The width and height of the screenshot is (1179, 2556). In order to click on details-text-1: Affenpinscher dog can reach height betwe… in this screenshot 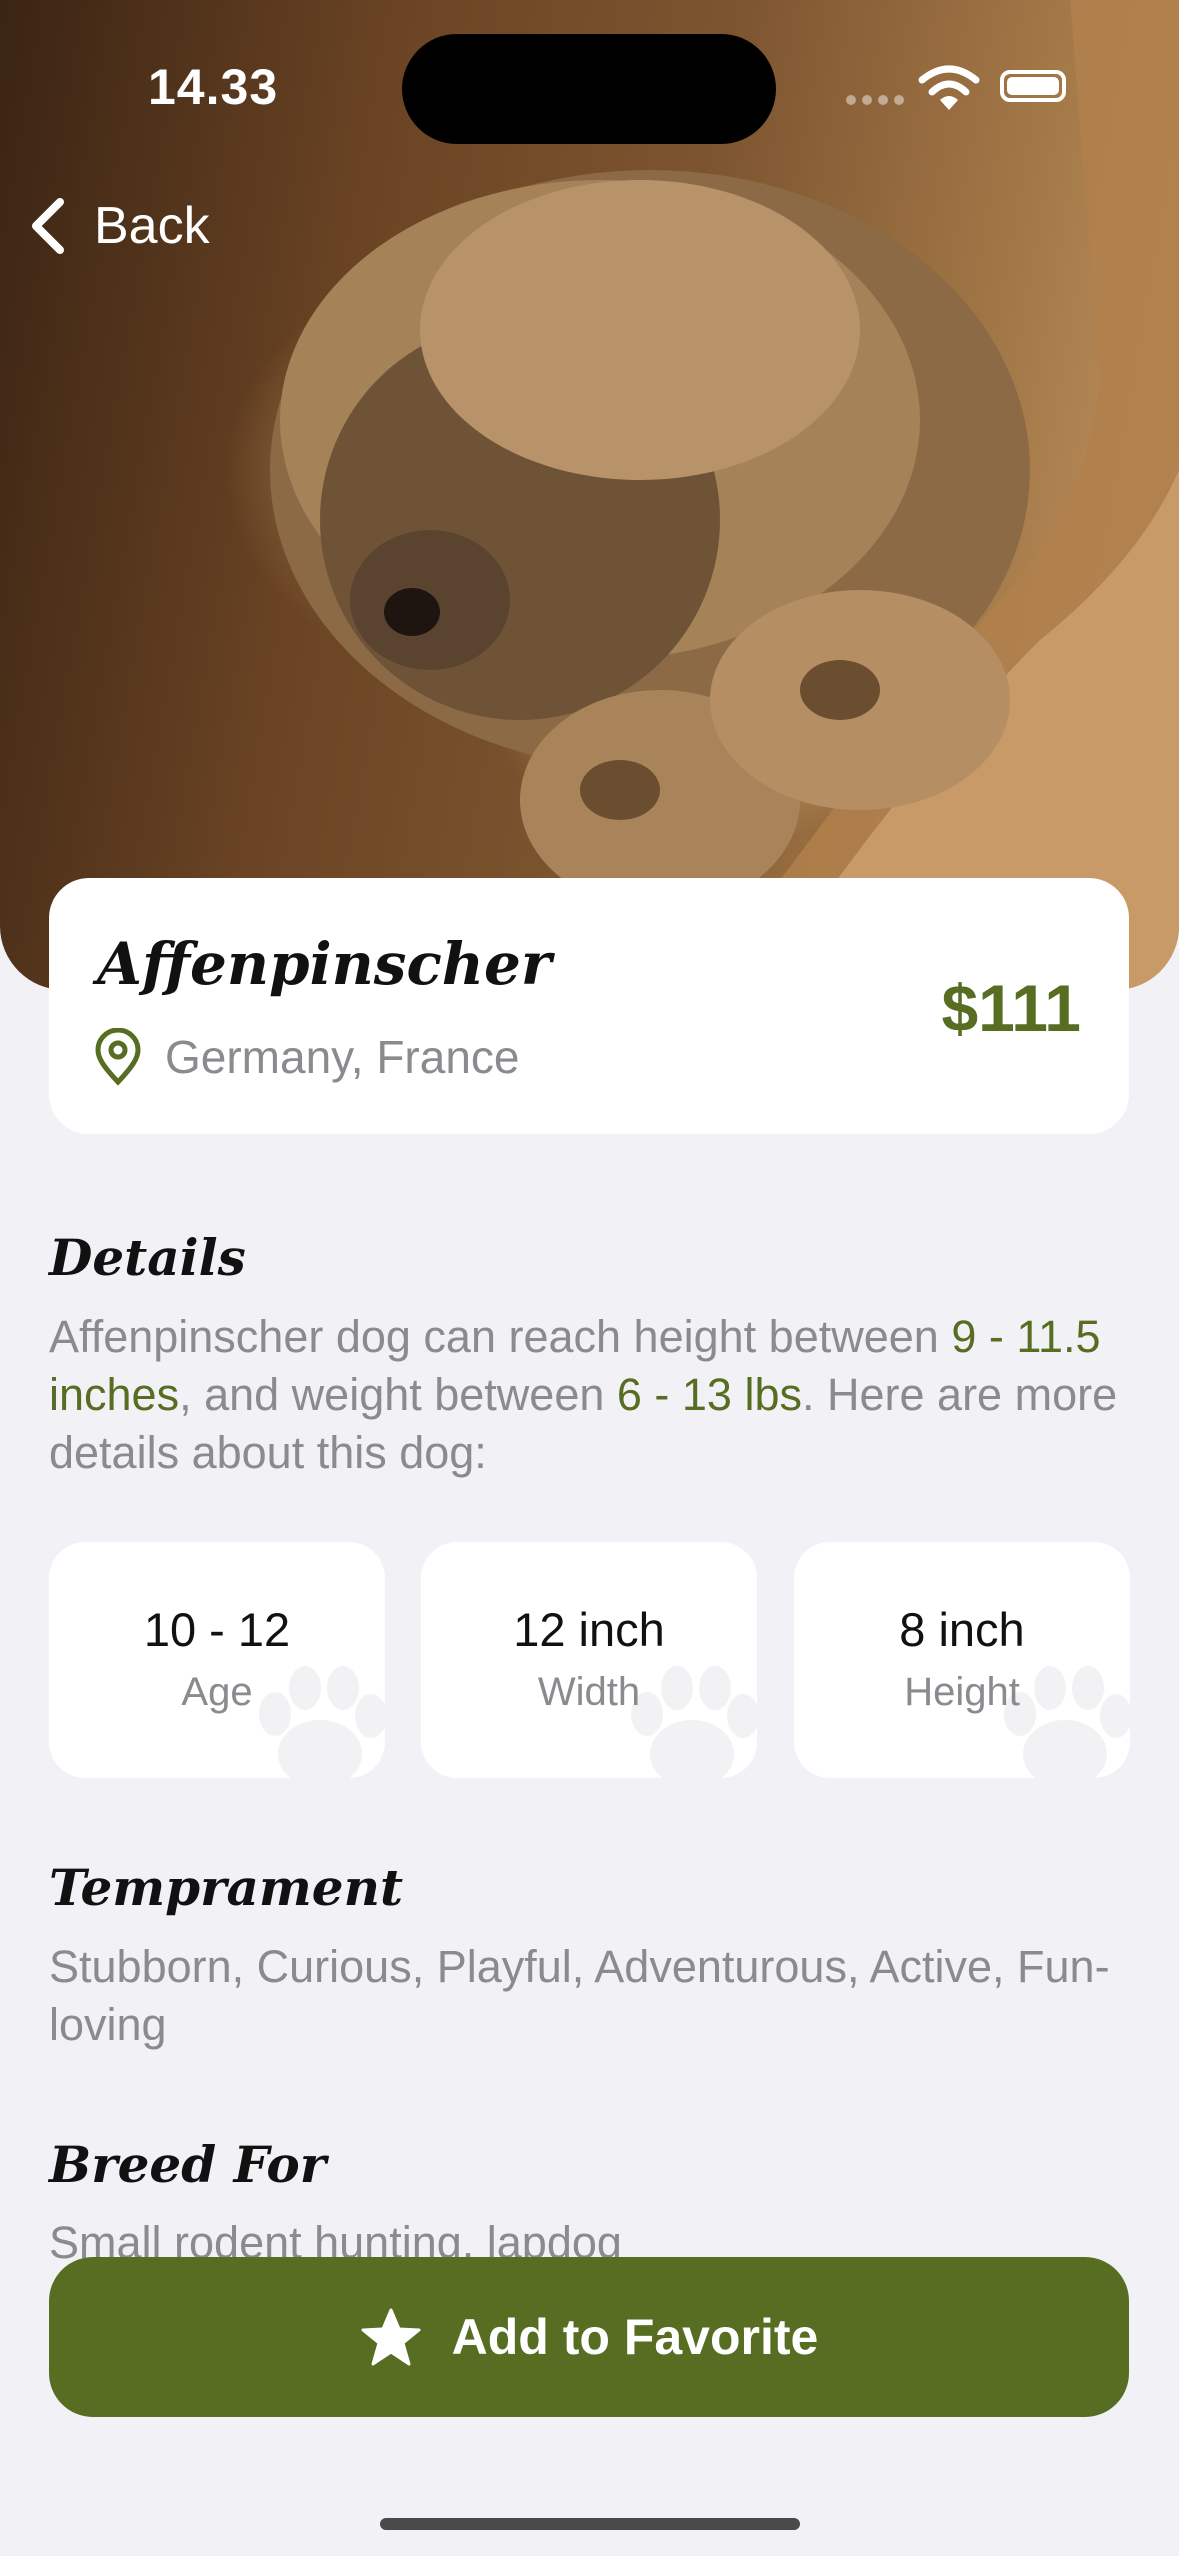, I will do `click(500, 1336)`.